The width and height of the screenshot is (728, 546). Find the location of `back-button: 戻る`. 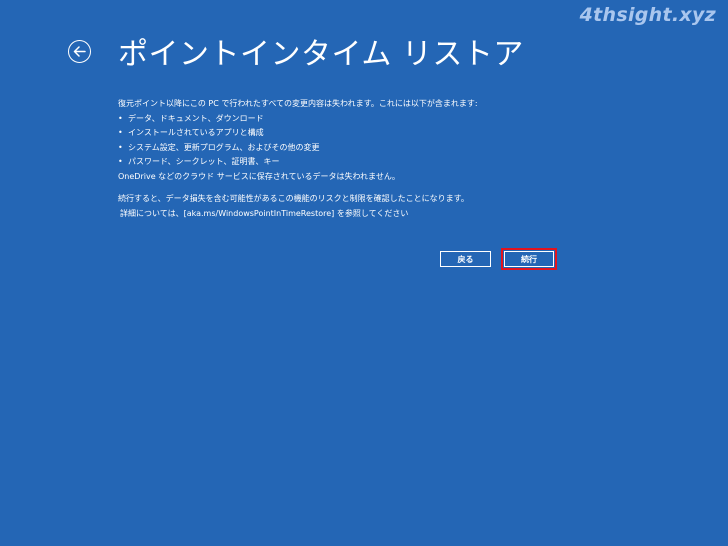

back-button: 戻る is located at coordinates (465, 259).